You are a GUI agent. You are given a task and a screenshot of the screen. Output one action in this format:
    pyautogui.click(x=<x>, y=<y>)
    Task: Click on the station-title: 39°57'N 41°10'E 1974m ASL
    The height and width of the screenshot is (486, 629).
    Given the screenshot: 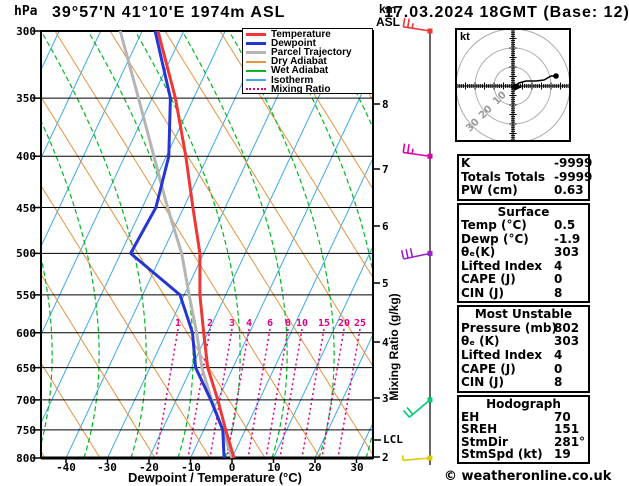 What is the action you would take?
    pyautogui.click(x=169, y=12)
    